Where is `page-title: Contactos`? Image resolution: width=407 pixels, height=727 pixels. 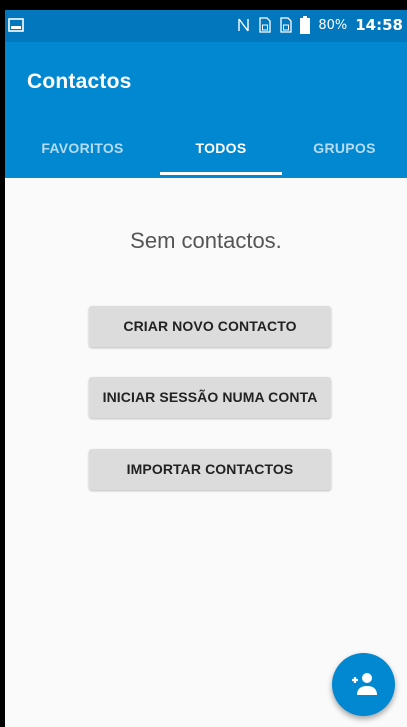 page-title: Contactos is located at coordinates (79, 81).